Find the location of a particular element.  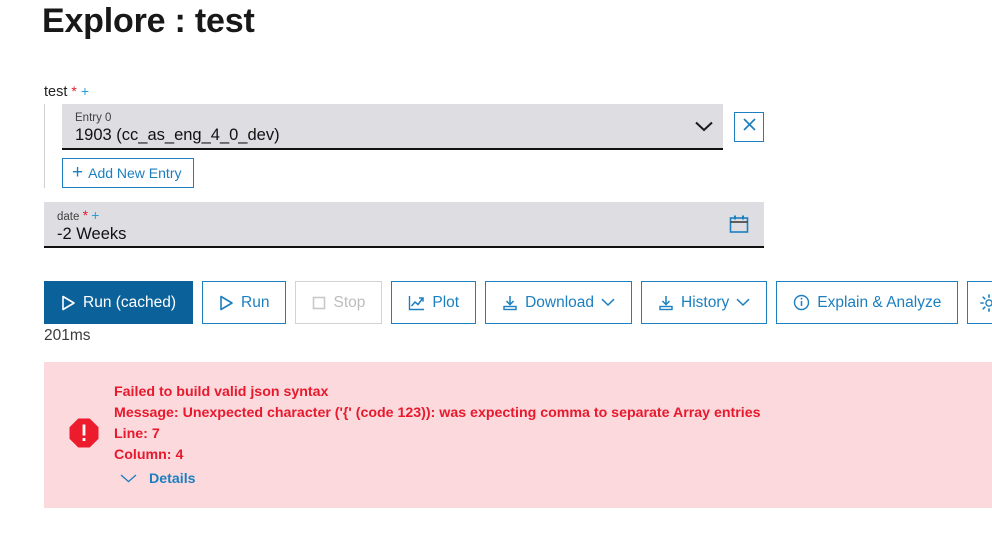

page-title: Explore : test is located at coordinates (148, 21).